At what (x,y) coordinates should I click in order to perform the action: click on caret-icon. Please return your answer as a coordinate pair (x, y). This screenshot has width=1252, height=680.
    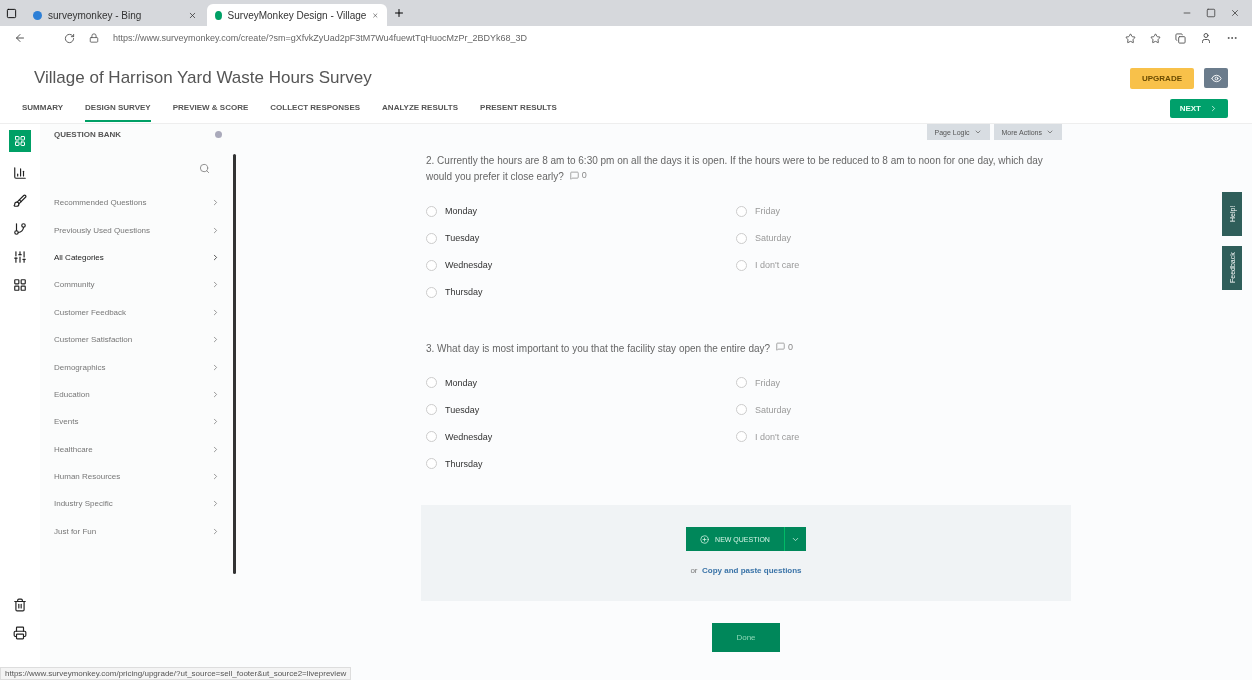
    Looking at the image, I should click on (977, 132).